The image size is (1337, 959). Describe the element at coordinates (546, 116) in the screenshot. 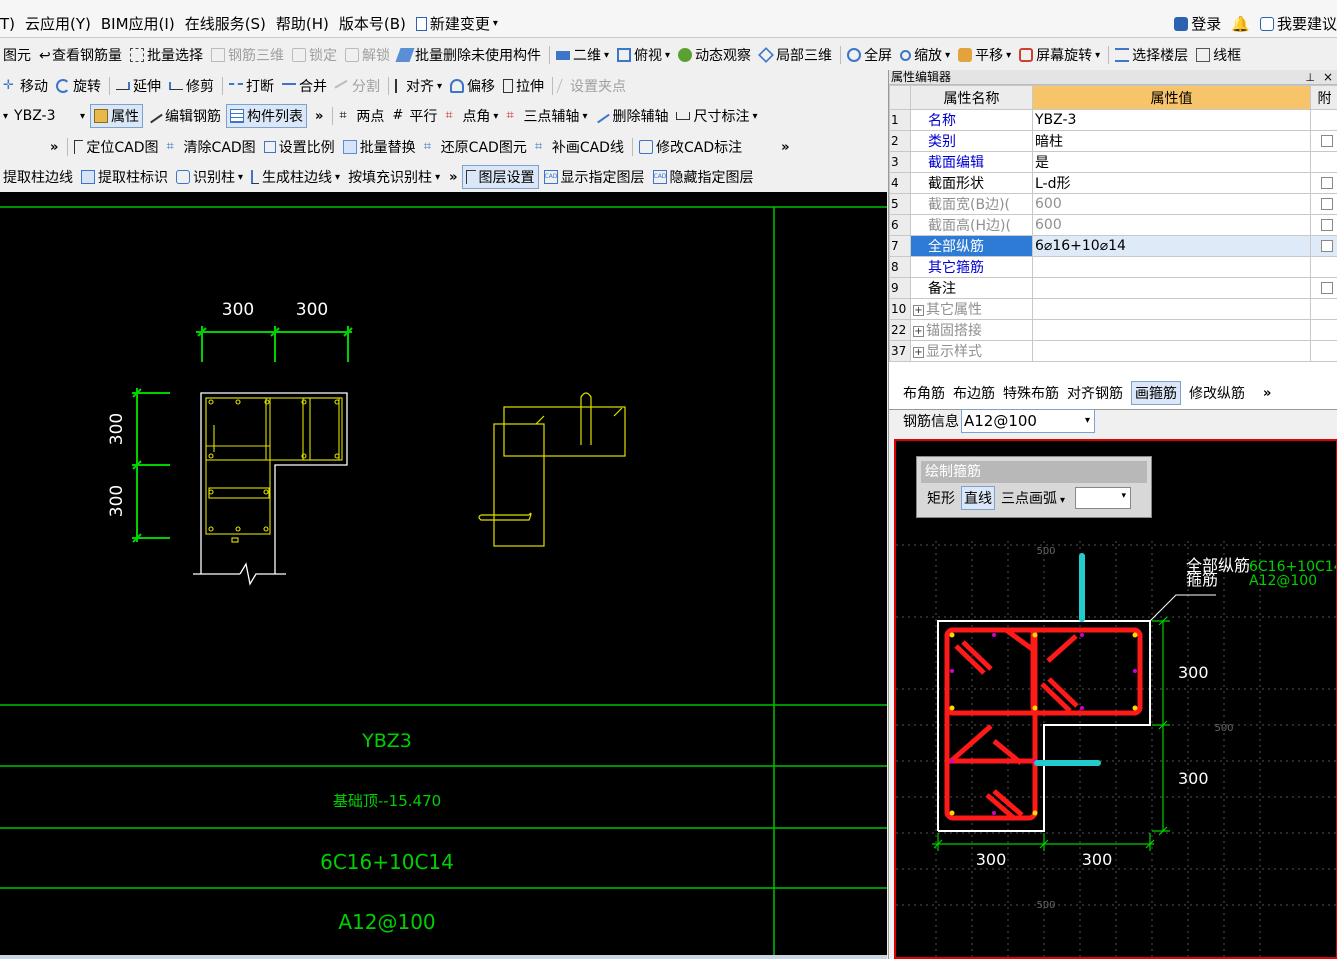

I see `tb-three-point-axis: ⌗ 三点辅轴 ▾` at that location.